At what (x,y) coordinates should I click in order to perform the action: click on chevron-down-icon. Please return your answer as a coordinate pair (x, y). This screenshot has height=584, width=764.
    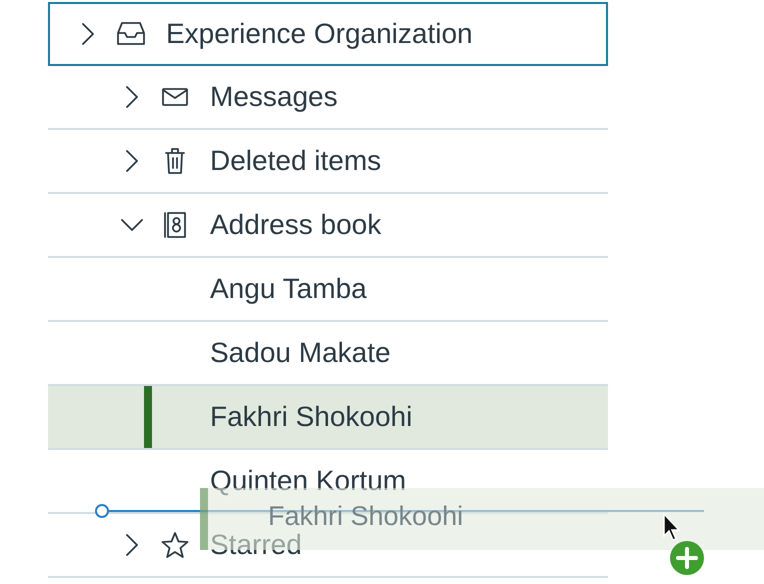
    Looking at the image, I should click on (132, 225).